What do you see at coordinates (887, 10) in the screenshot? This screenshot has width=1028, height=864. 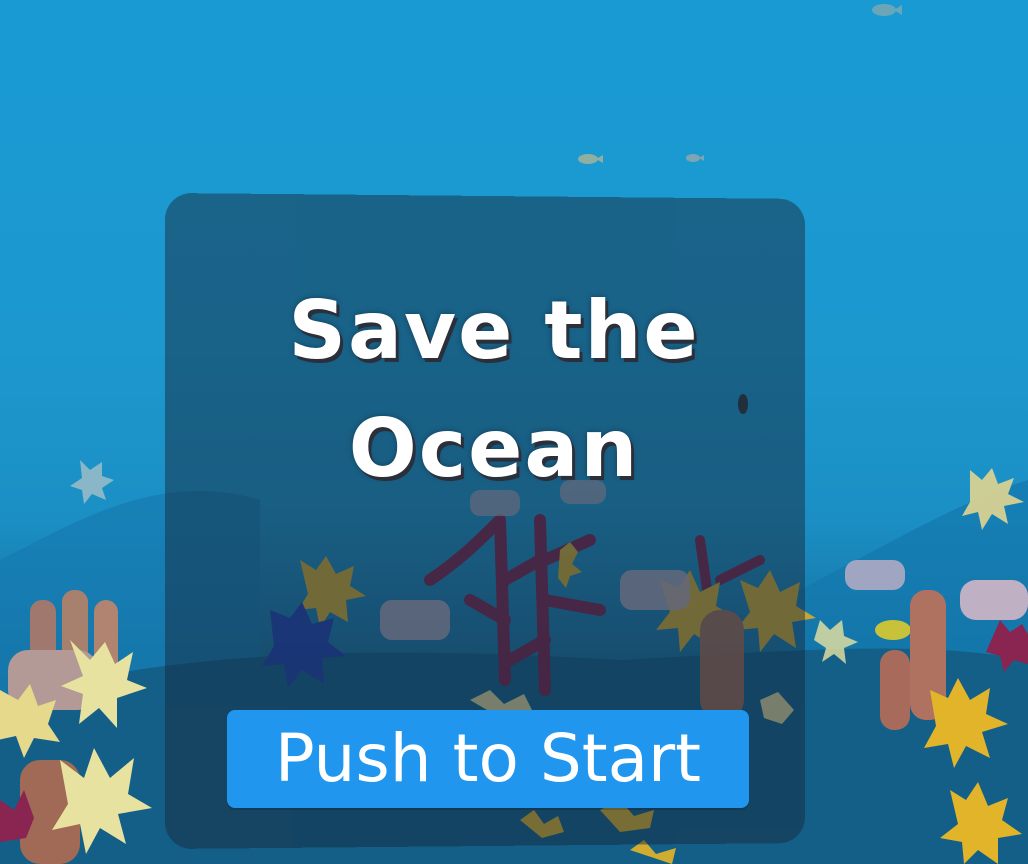 I see `fish-top-right` at bounding box center [887, 10].